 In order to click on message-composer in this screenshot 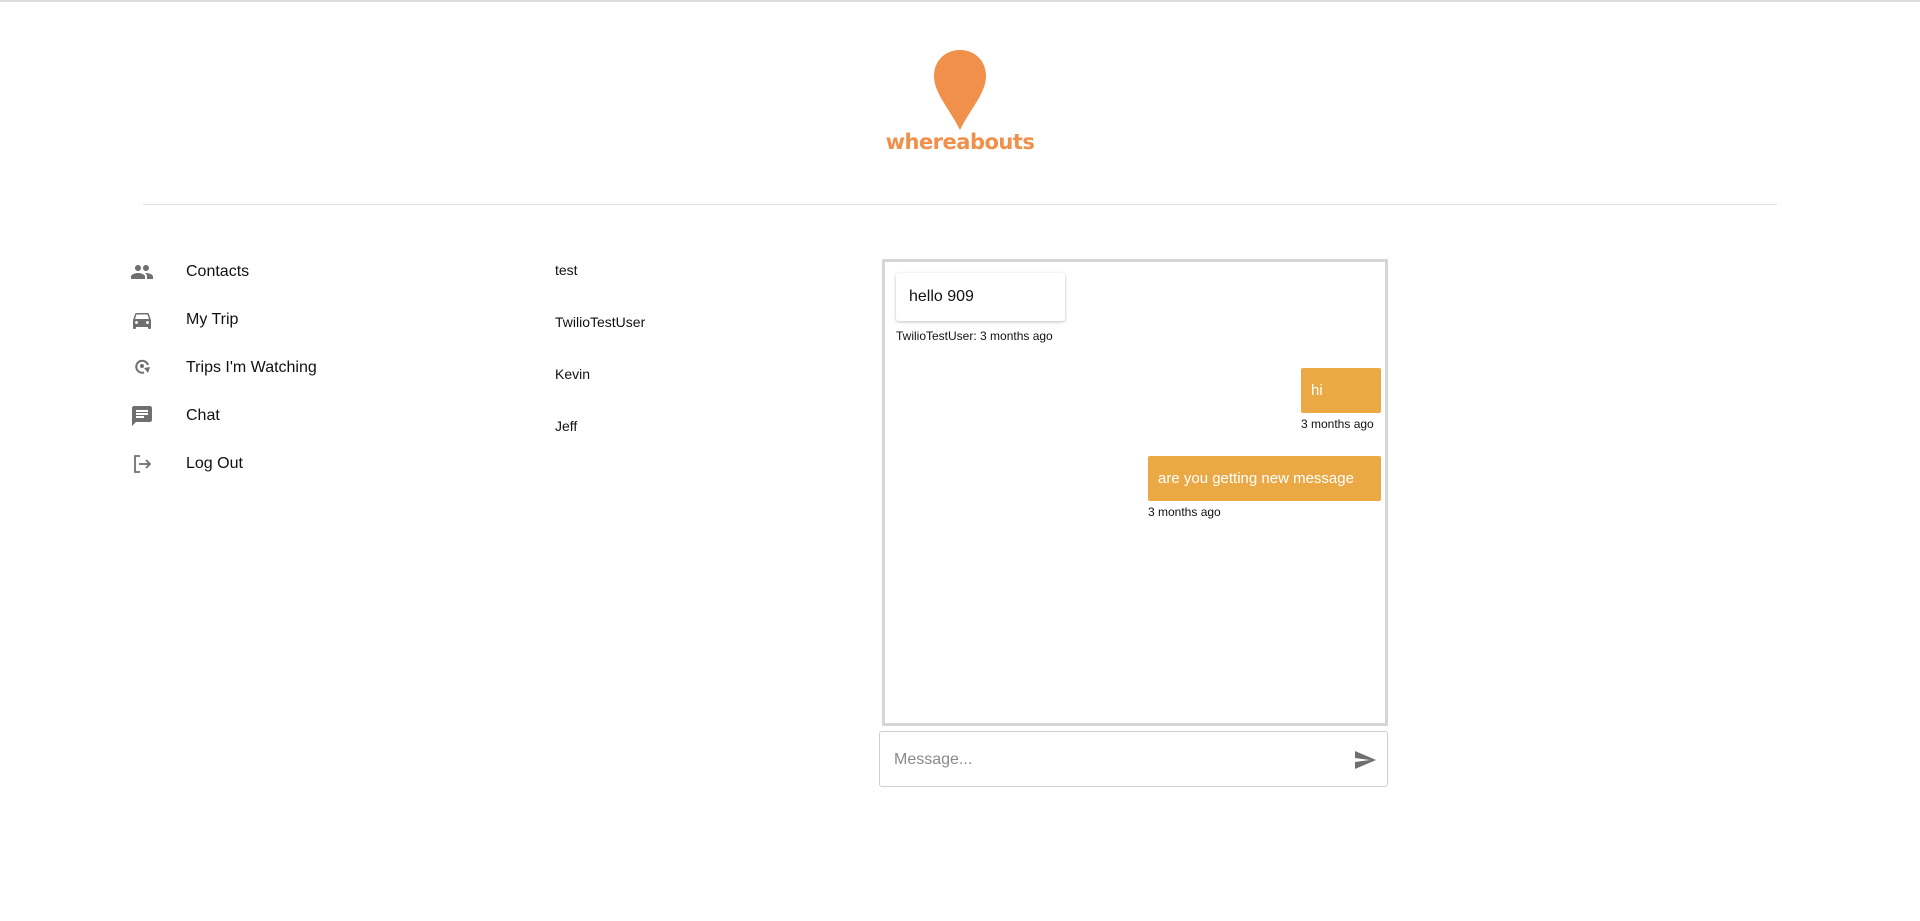, I will do `click(1133, 759)`.